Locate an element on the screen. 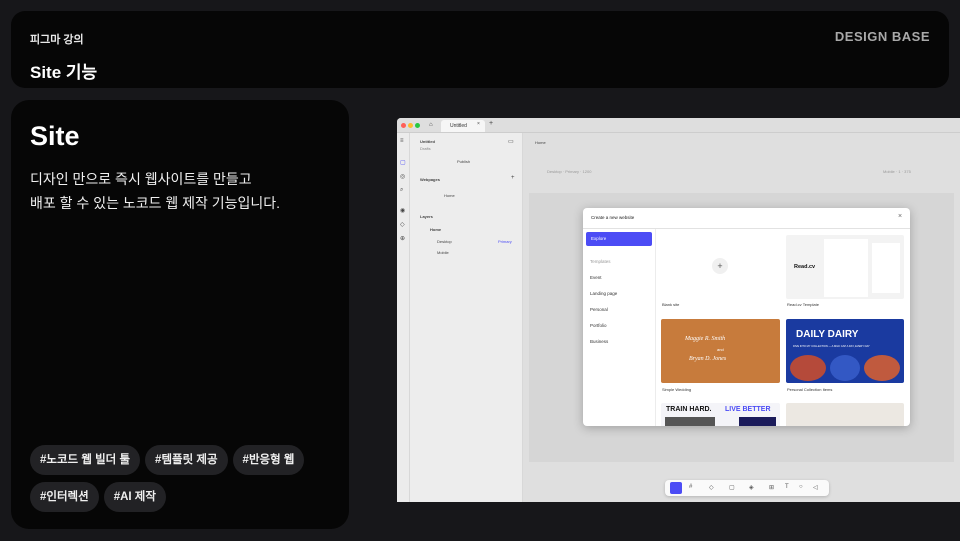 The width and height of the screenshot is (960, 541). train-title-accent: LIVE BETTER is located at coordinates (748, 409).